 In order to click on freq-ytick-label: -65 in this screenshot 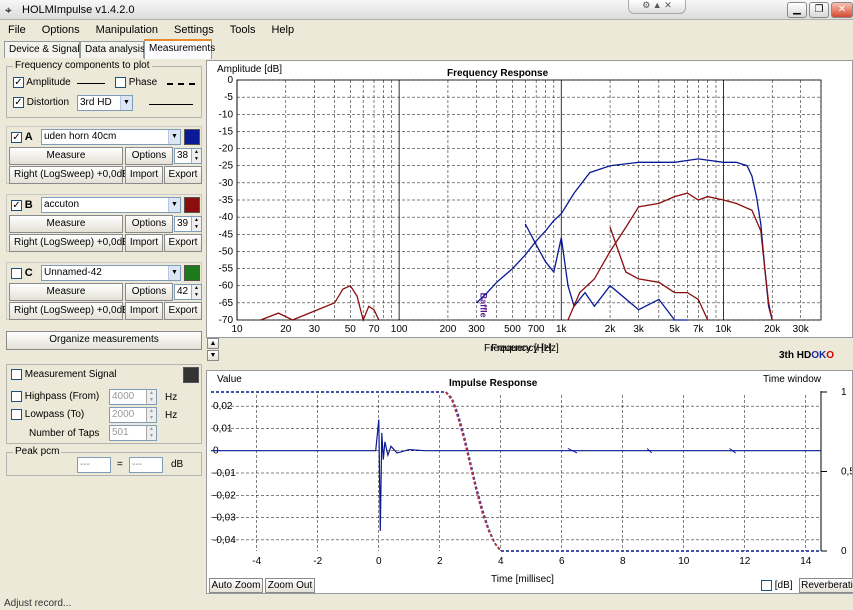, I will do `click(226, 303)`.